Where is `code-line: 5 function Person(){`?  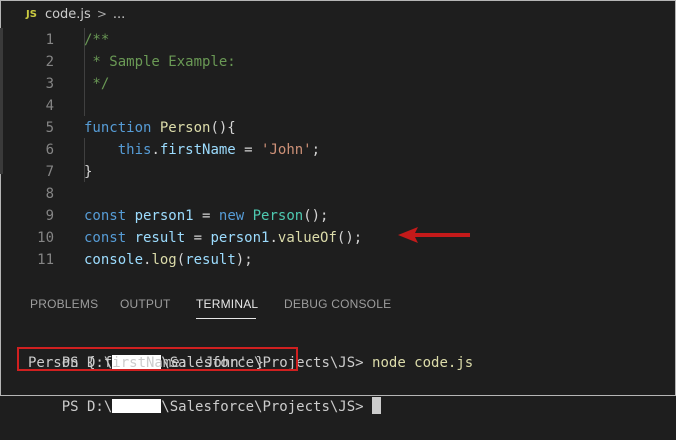
code-line: 5 function Person(){ is located at coordinates (338, 128).